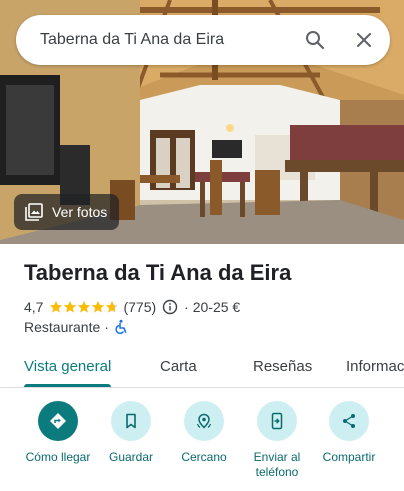  I want to click on category-label: Restaurante, so click(62, 327).